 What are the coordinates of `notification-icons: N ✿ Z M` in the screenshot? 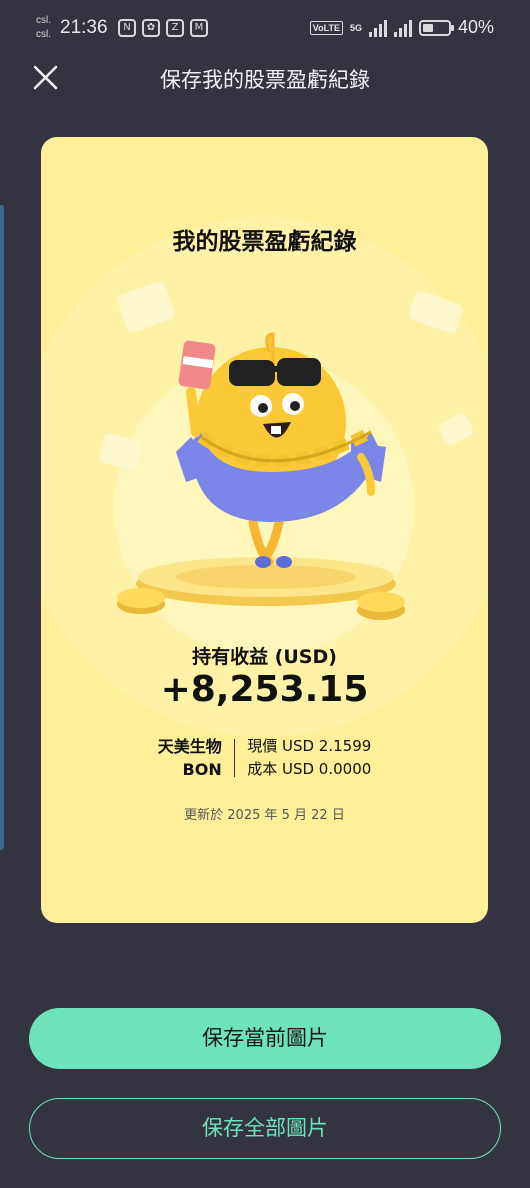 It's located at (163, 28).